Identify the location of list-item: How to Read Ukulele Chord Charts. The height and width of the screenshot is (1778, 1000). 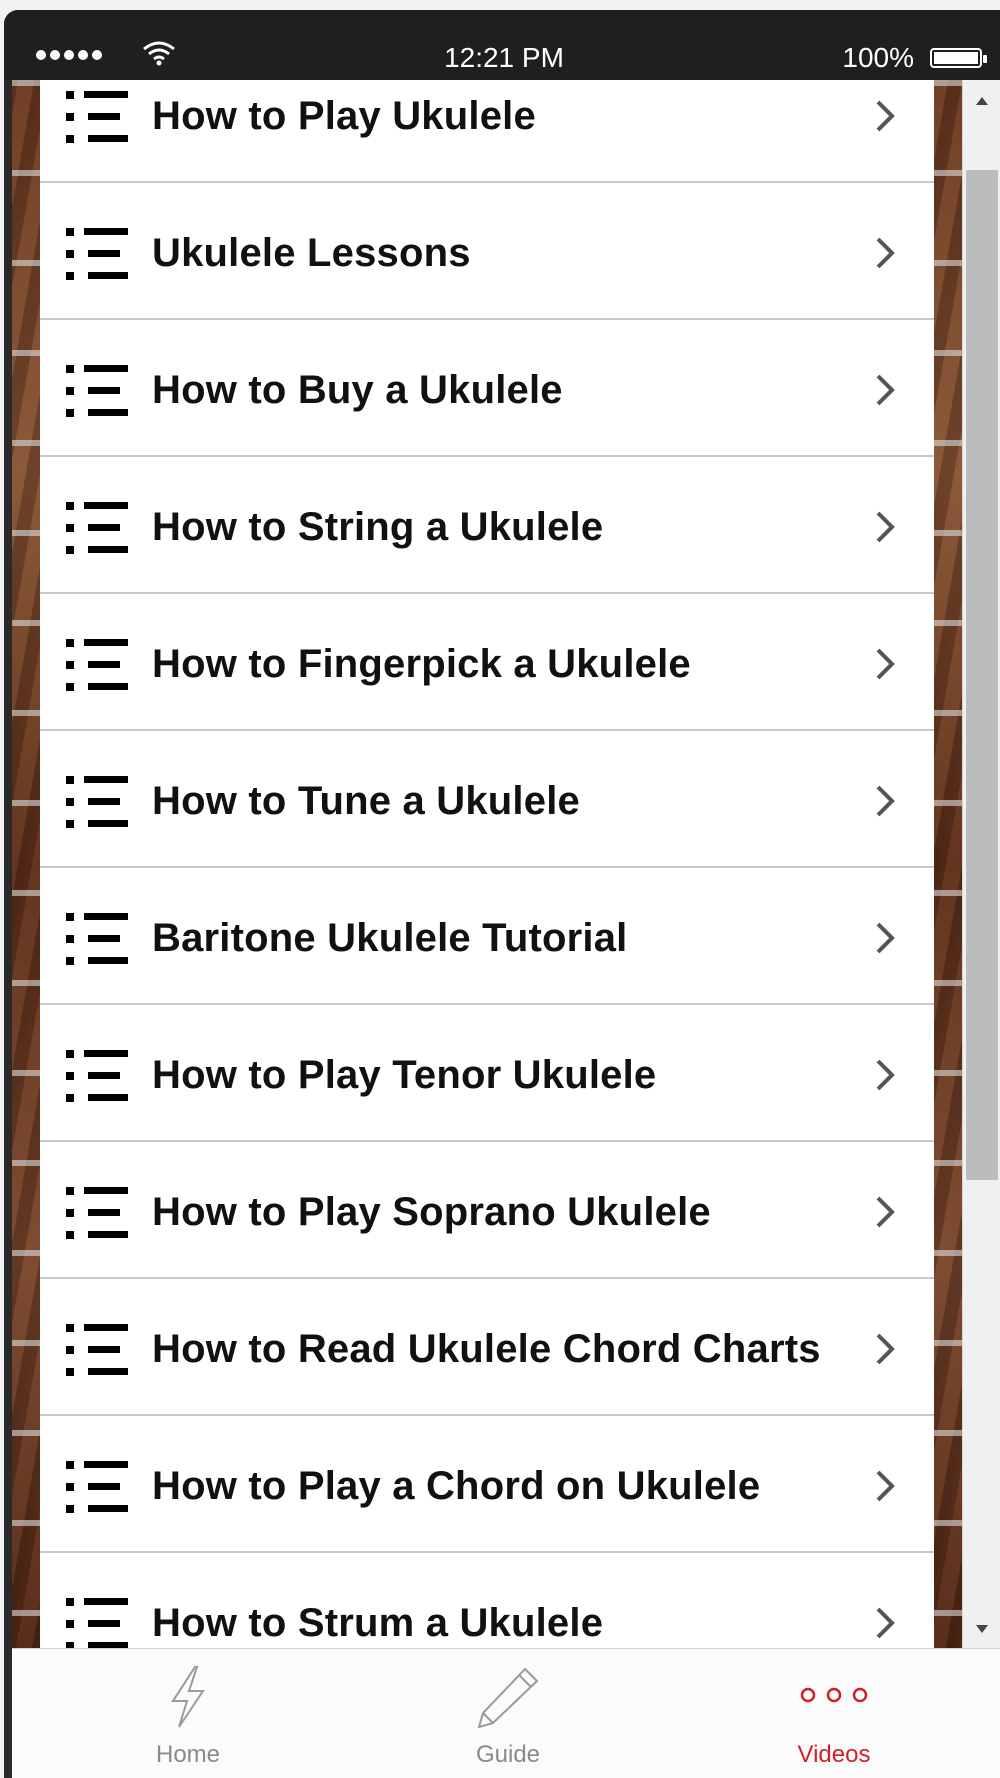
(487, 1347).